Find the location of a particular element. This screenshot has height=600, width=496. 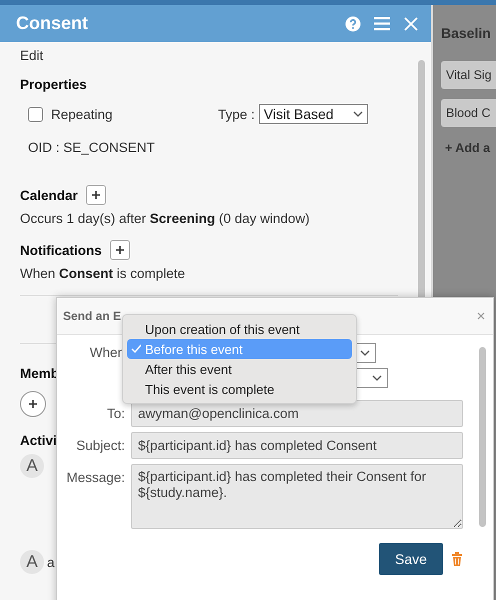

menu-item: Upon creation of this event is located at coordinates (239, 329).